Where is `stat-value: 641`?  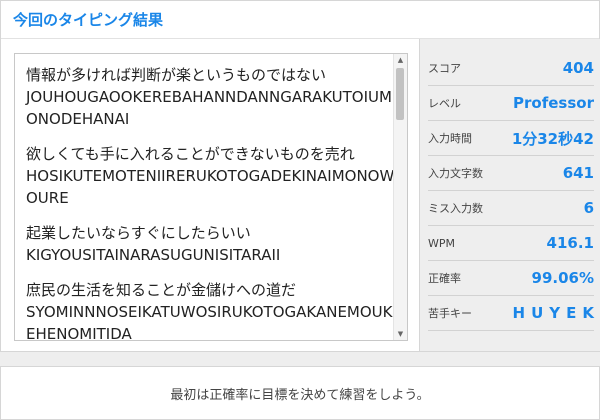
stat-value: 641 is located at coordinates (578, 173).